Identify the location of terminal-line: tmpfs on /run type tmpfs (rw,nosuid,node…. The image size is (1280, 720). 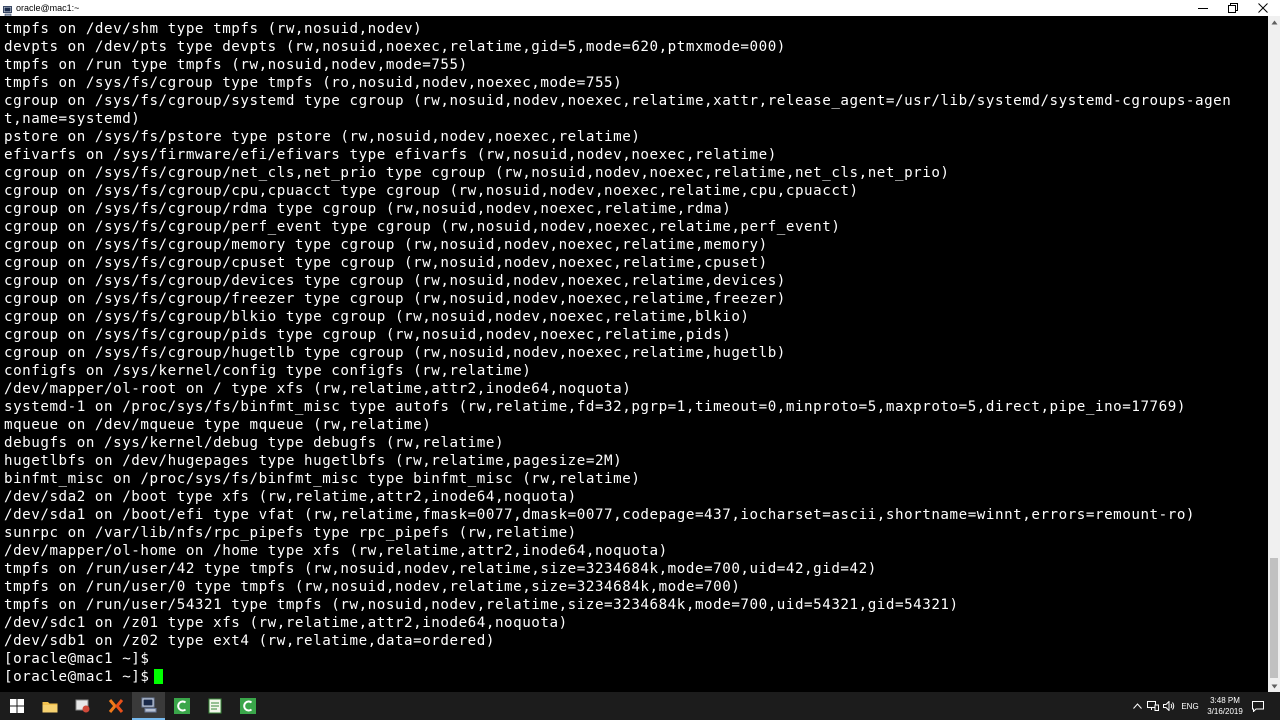
(236, 65).